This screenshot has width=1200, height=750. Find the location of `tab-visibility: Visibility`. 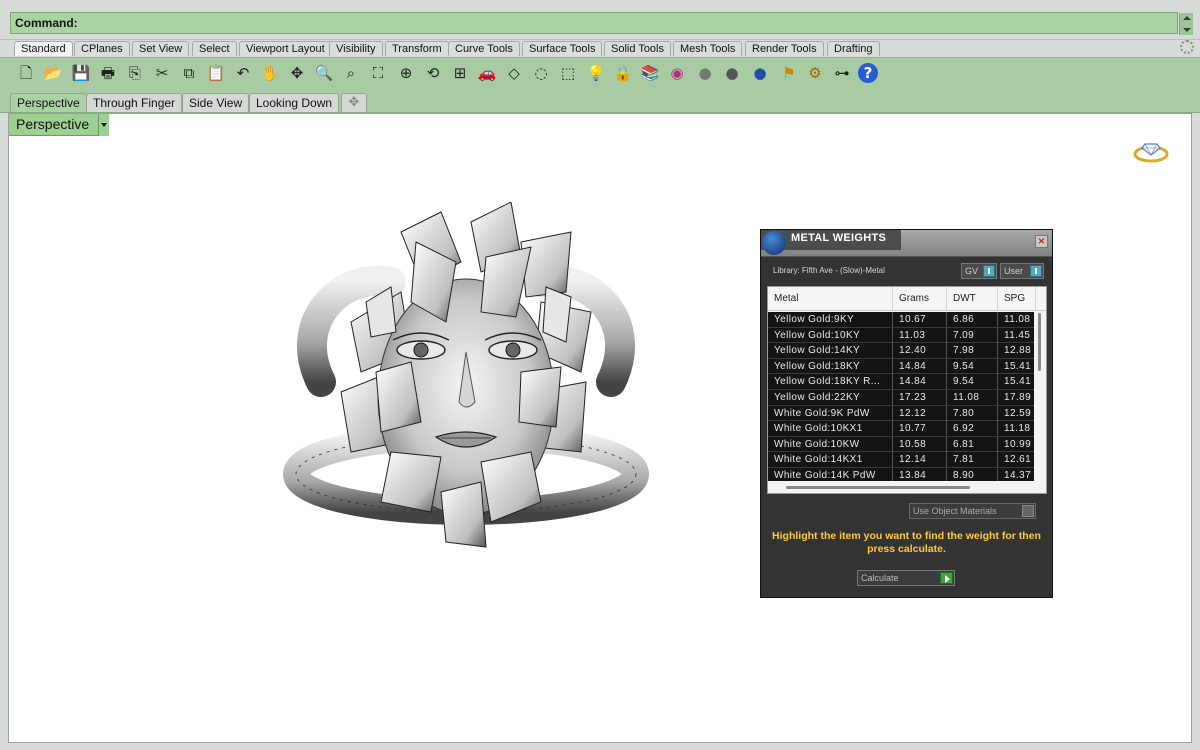

tab-visibility: Visibility is located at coordinates (356, 48).